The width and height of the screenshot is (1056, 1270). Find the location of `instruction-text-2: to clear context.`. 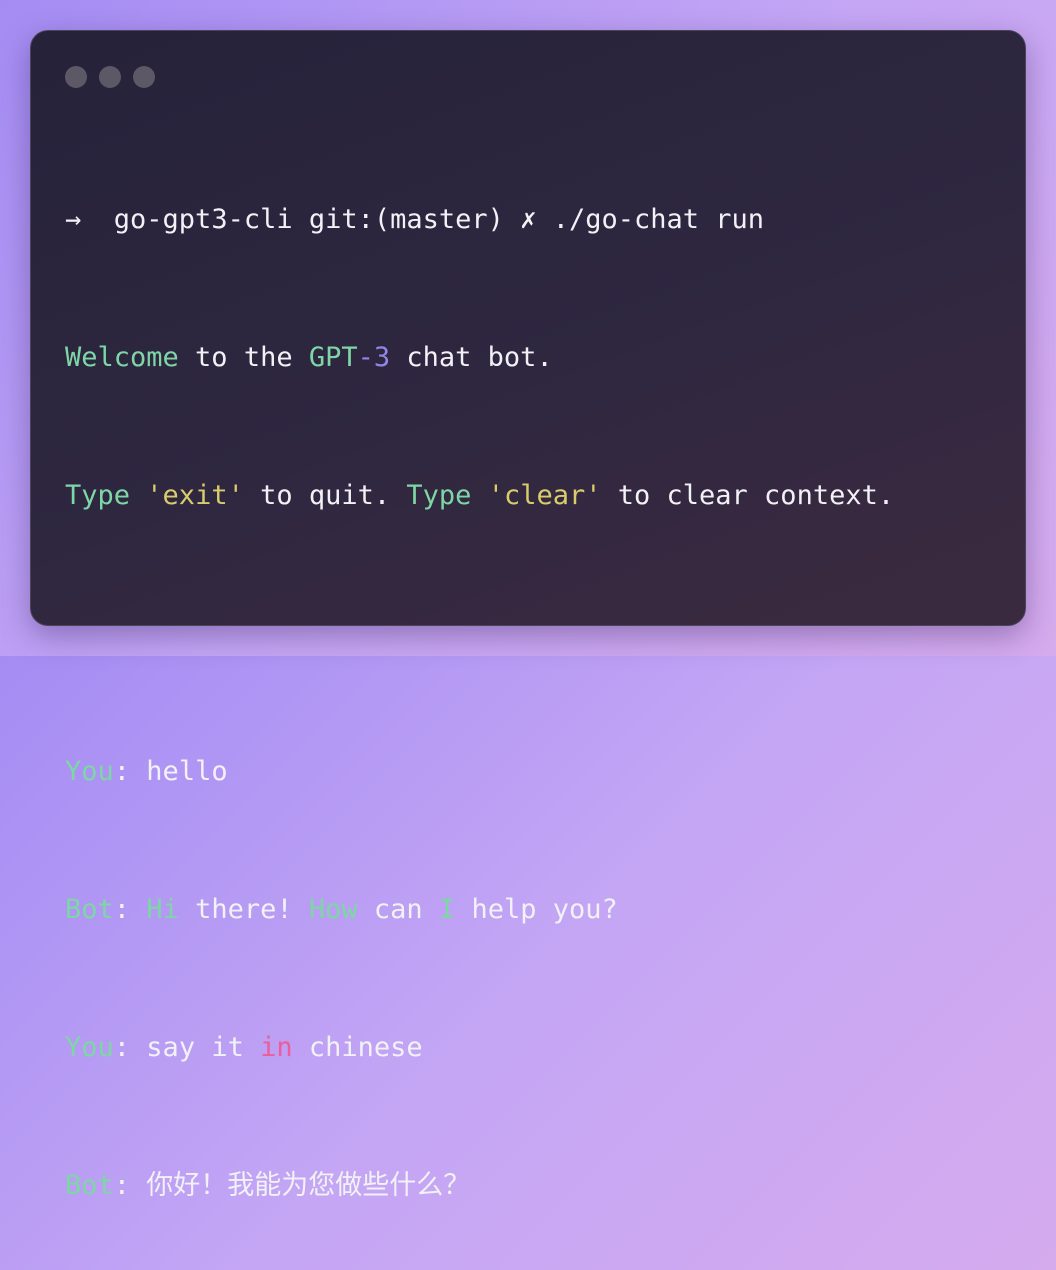

instruction-text-2: to clear context. is located at coordinates (748, 495).